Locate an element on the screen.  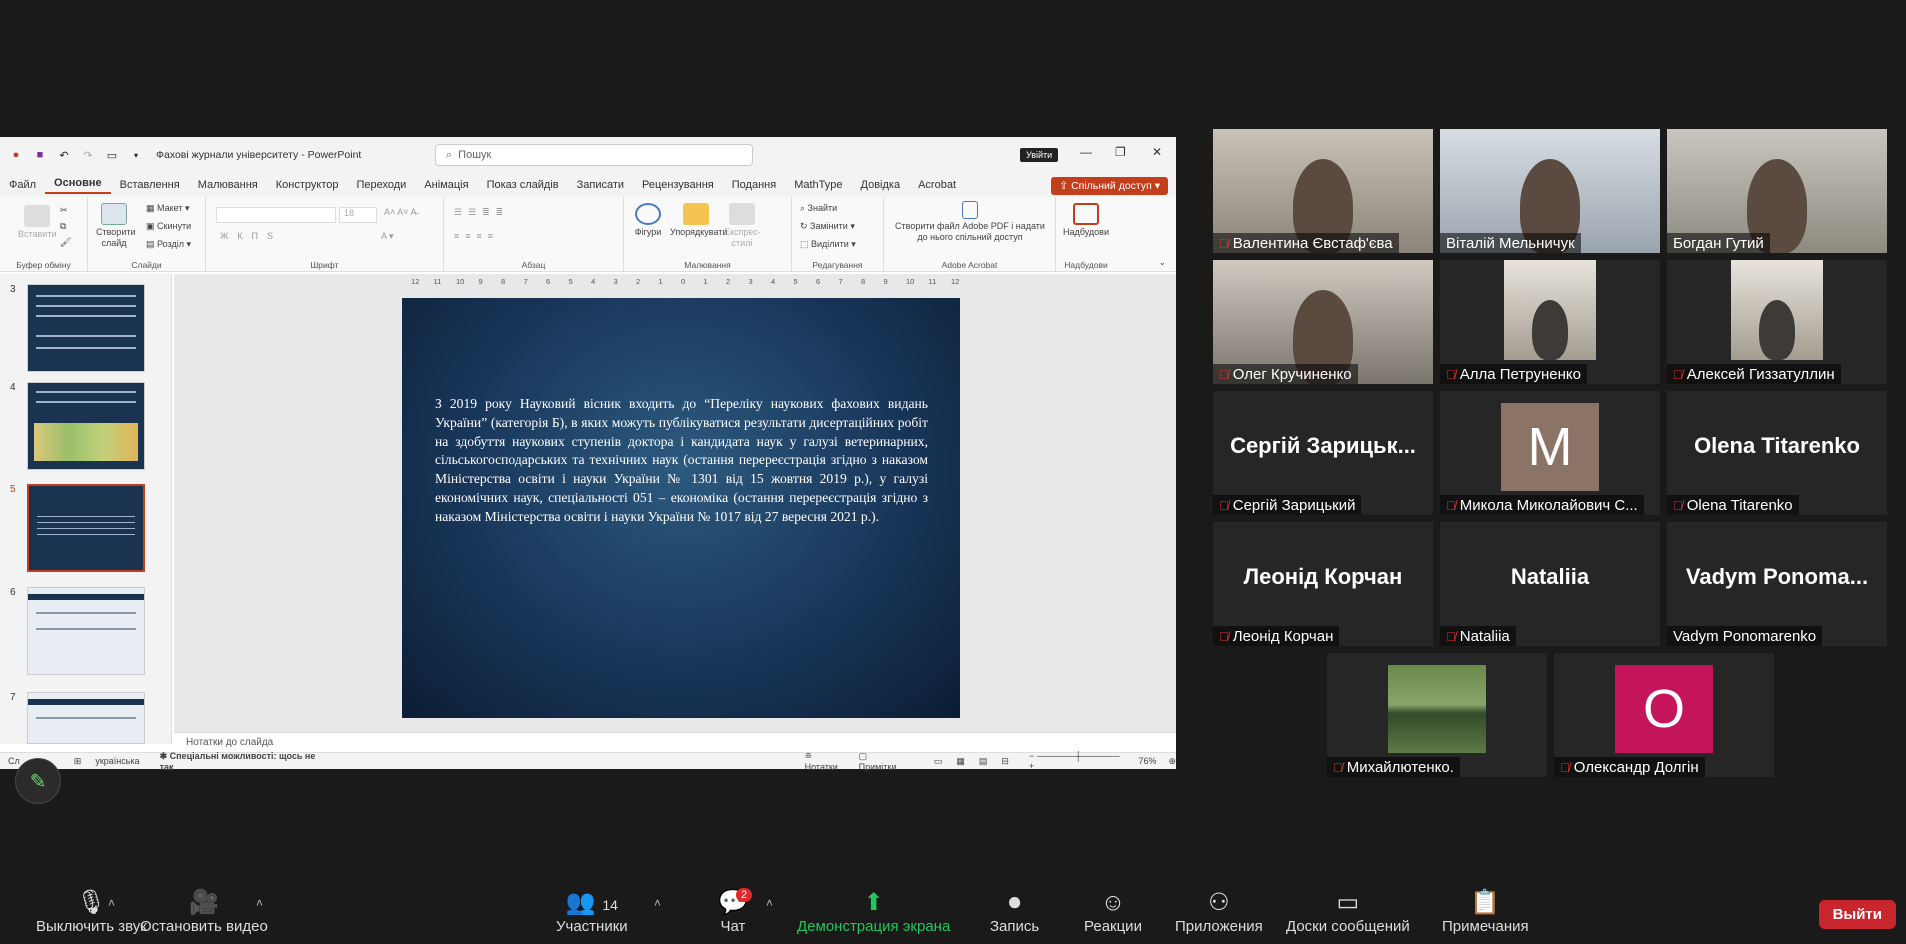
leave-button: Выйти is located at coordinates (1857, 914).